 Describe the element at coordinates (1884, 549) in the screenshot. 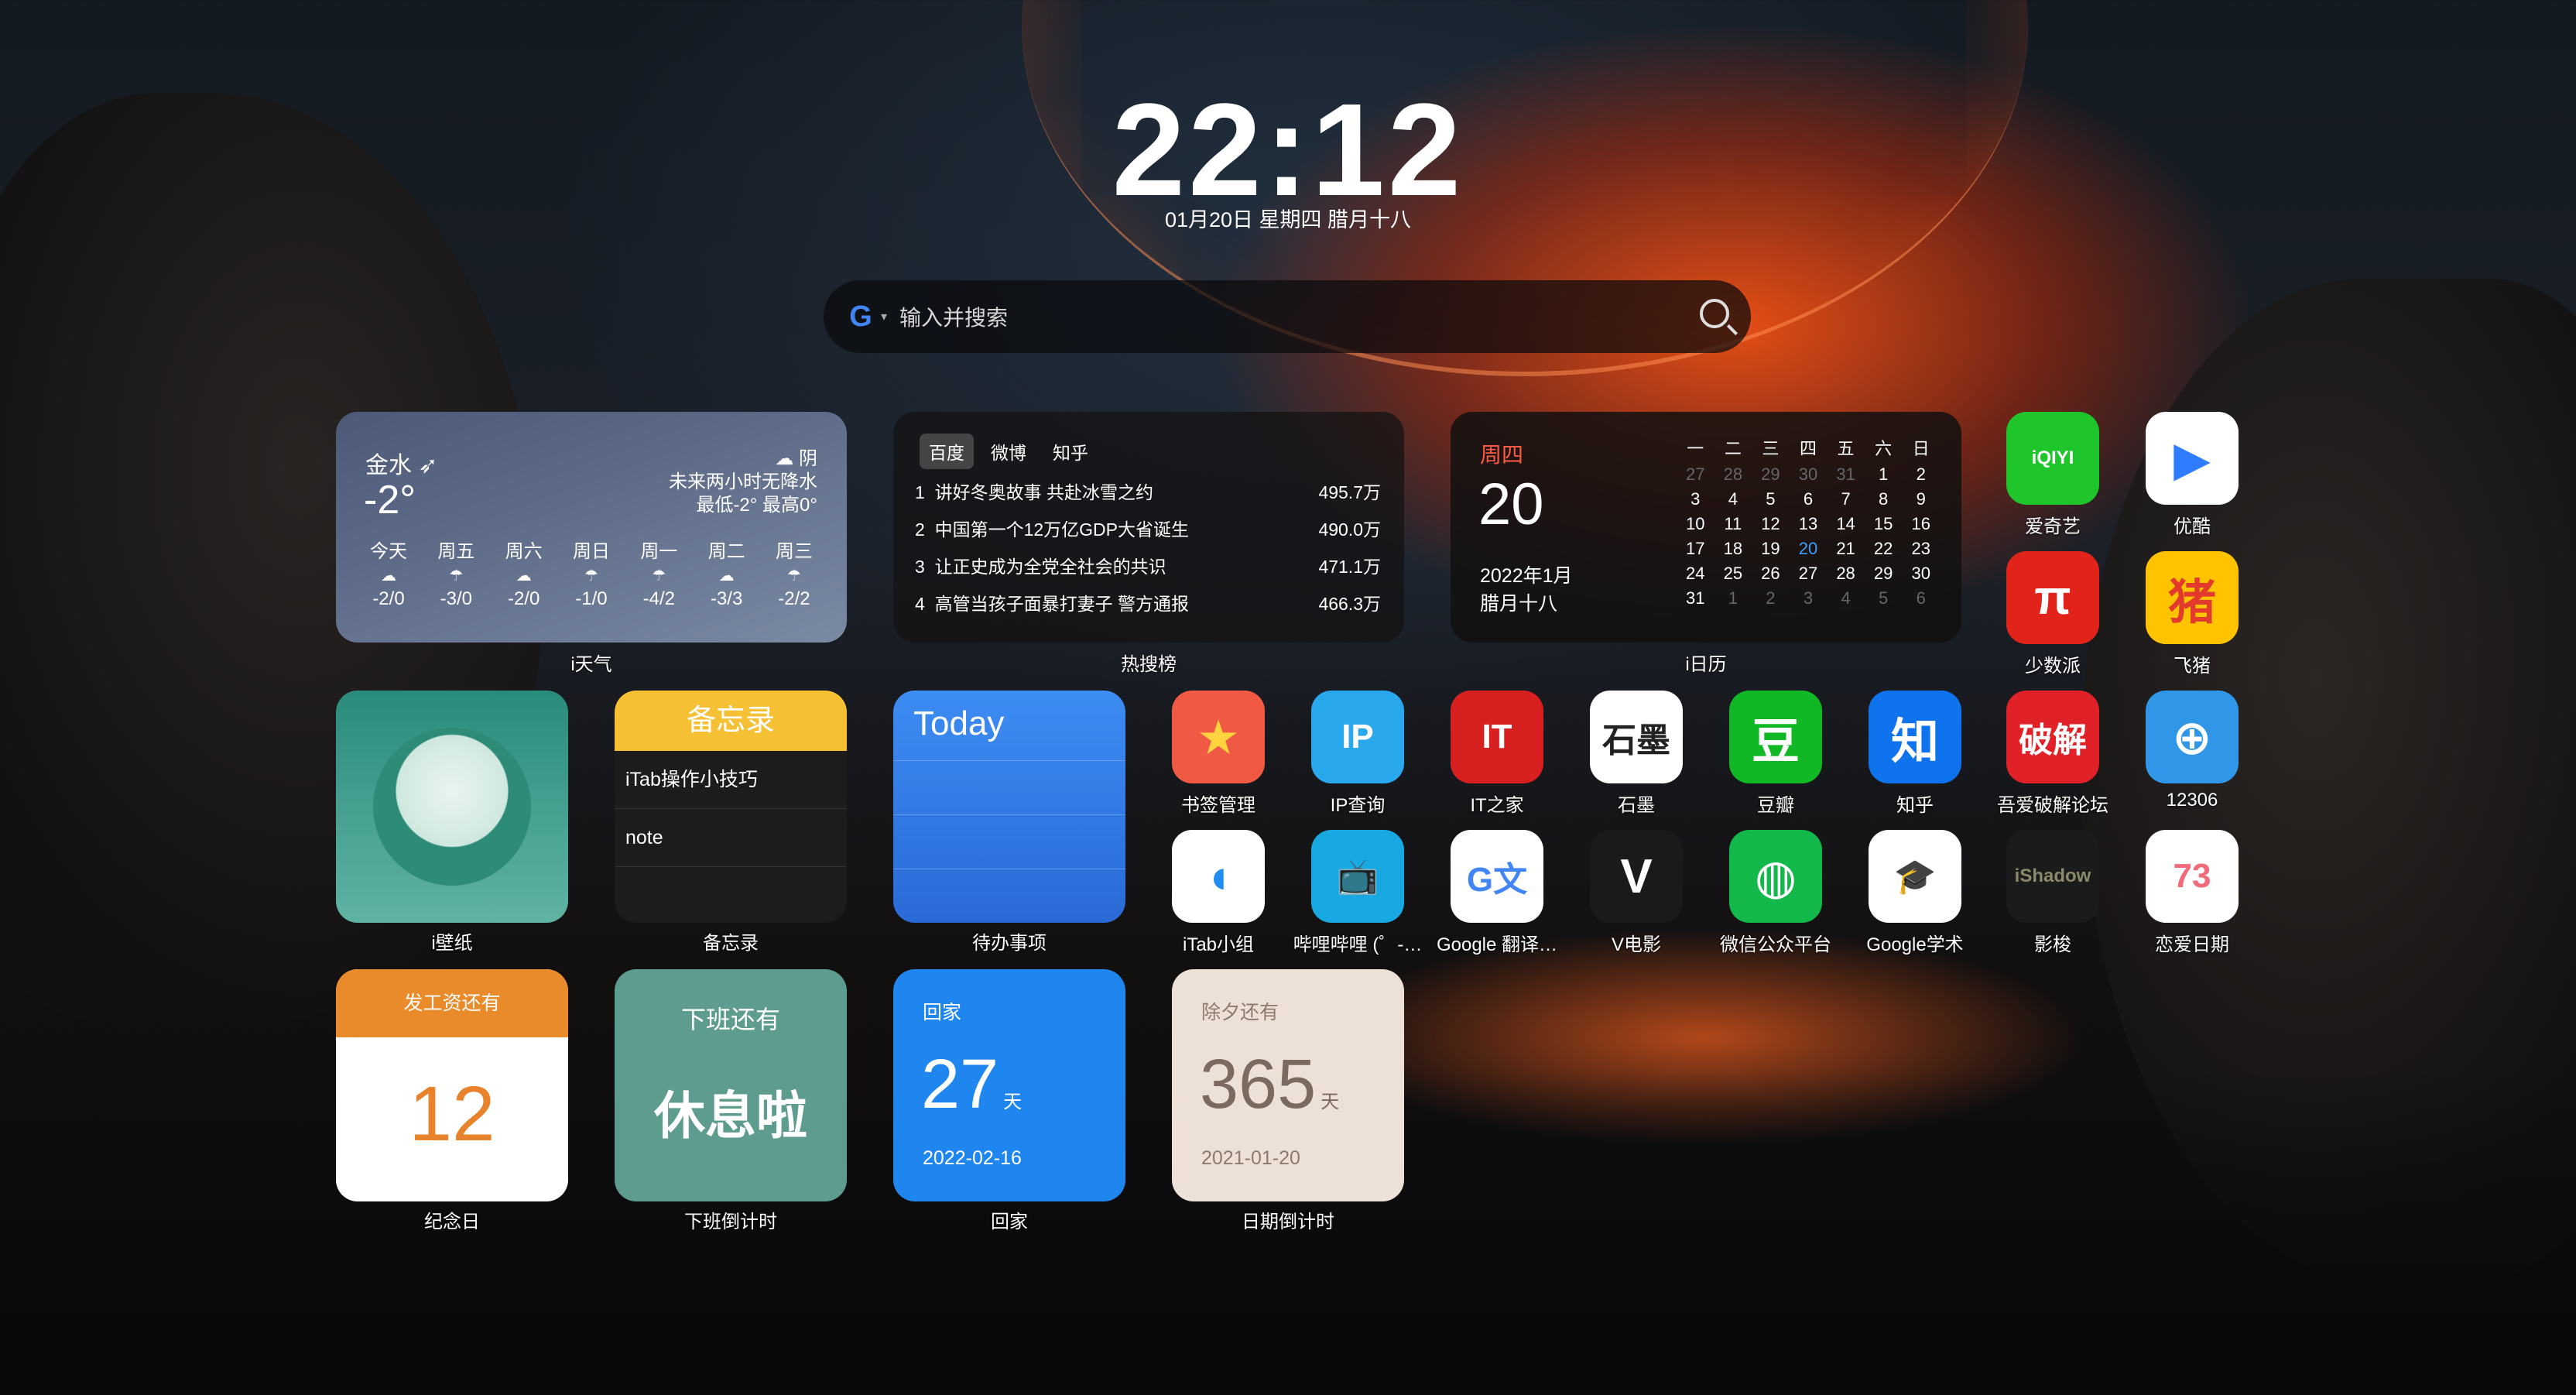

I see `calendar-date: 22` at that location.